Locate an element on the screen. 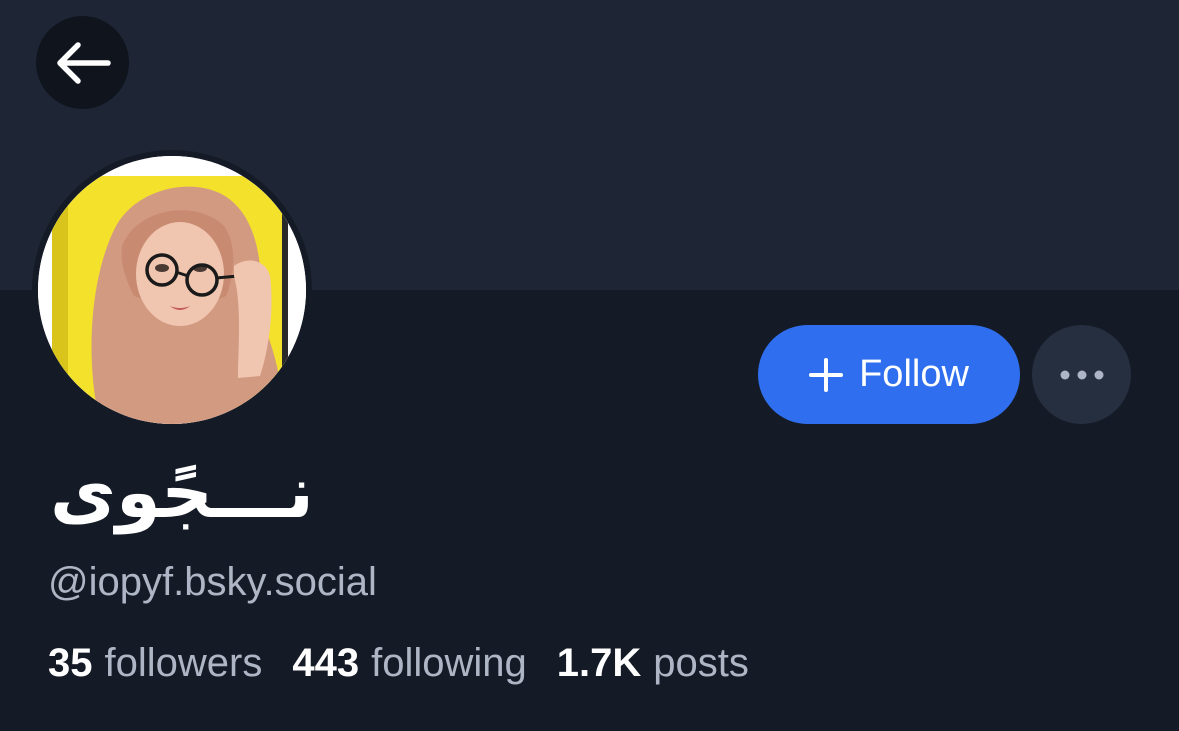  following-stat: 443 following is located at coordinates (409, 663).